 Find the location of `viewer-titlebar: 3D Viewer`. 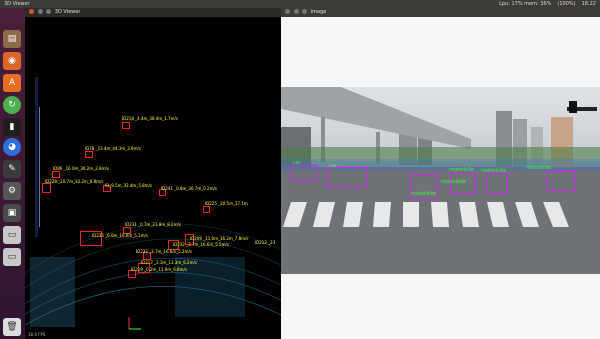

viewer-titlebar: 3D Viewer is located at coordinates (153, 12).